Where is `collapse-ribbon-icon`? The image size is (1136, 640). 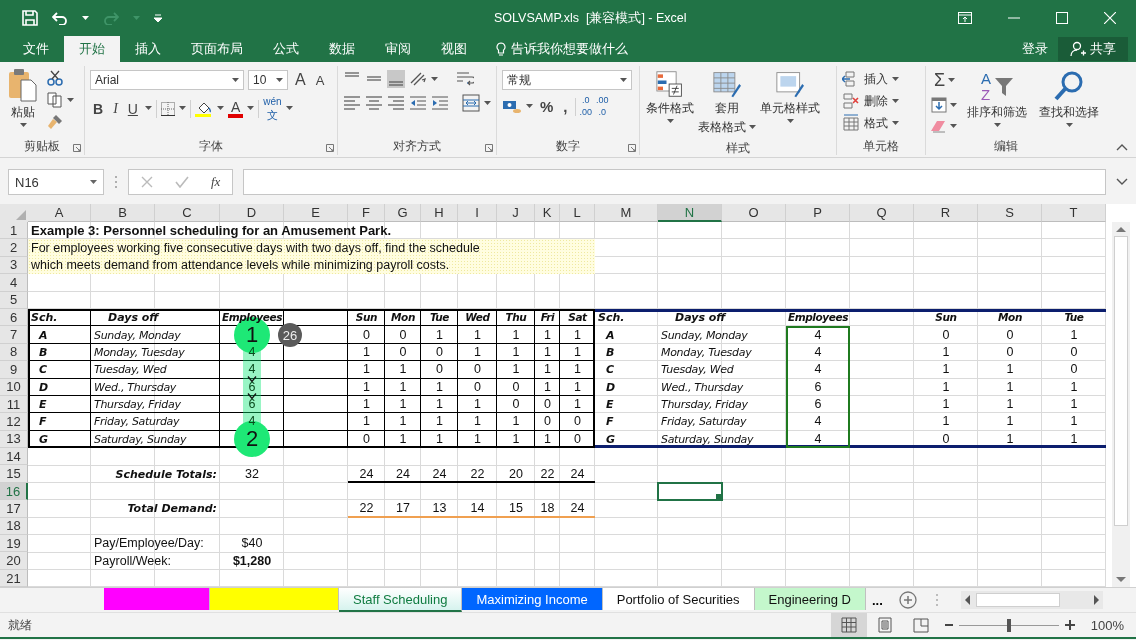 collapse-ribbon-icon is located at coordinates (1122, 147).